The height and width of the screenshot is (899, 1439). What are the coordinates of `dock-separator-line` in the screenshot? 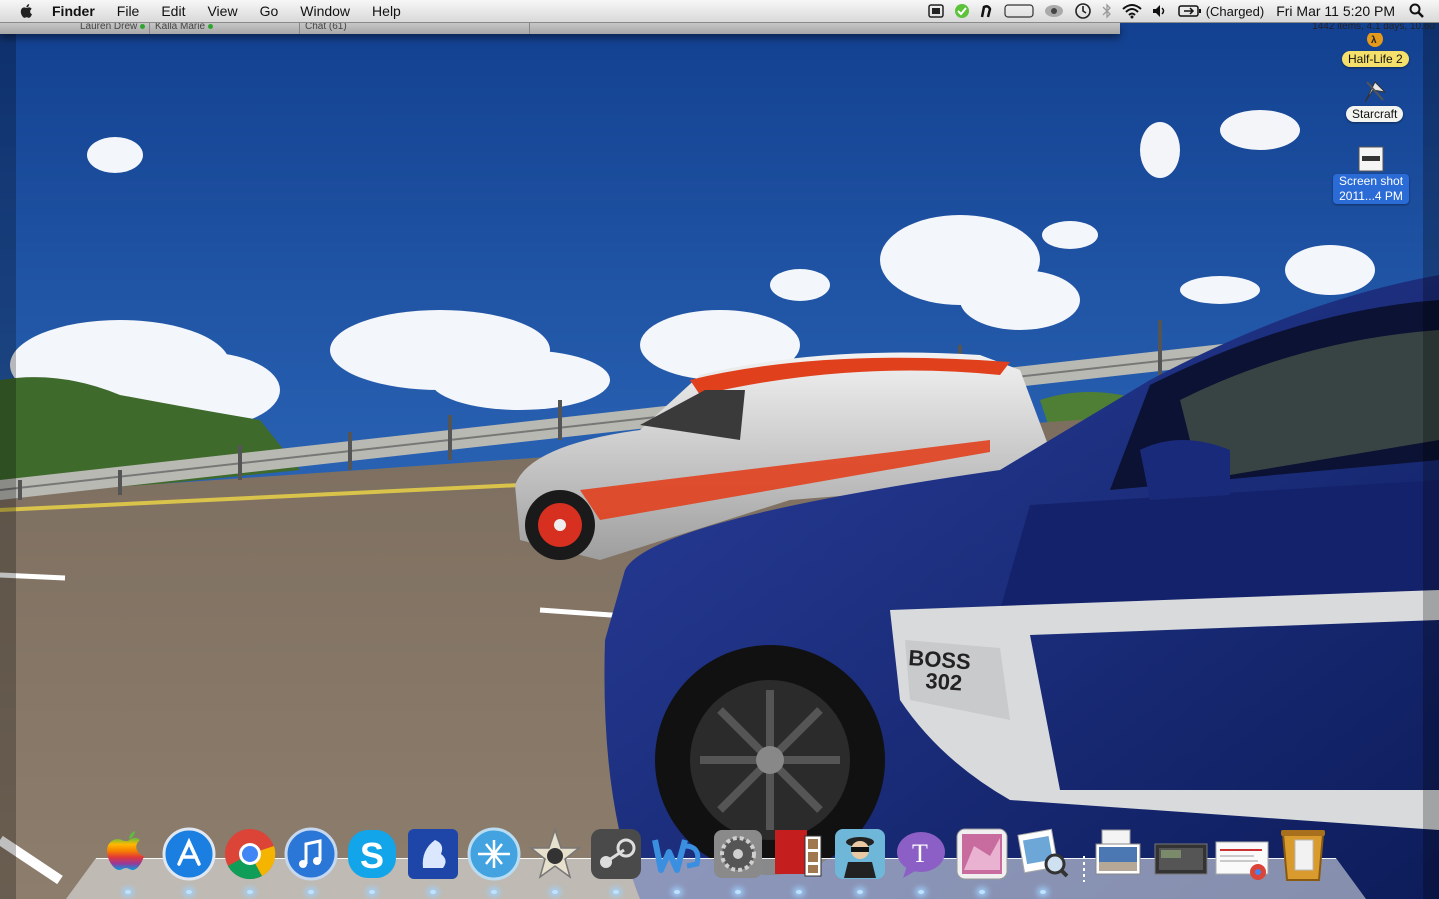 It's located at (1084, 869).